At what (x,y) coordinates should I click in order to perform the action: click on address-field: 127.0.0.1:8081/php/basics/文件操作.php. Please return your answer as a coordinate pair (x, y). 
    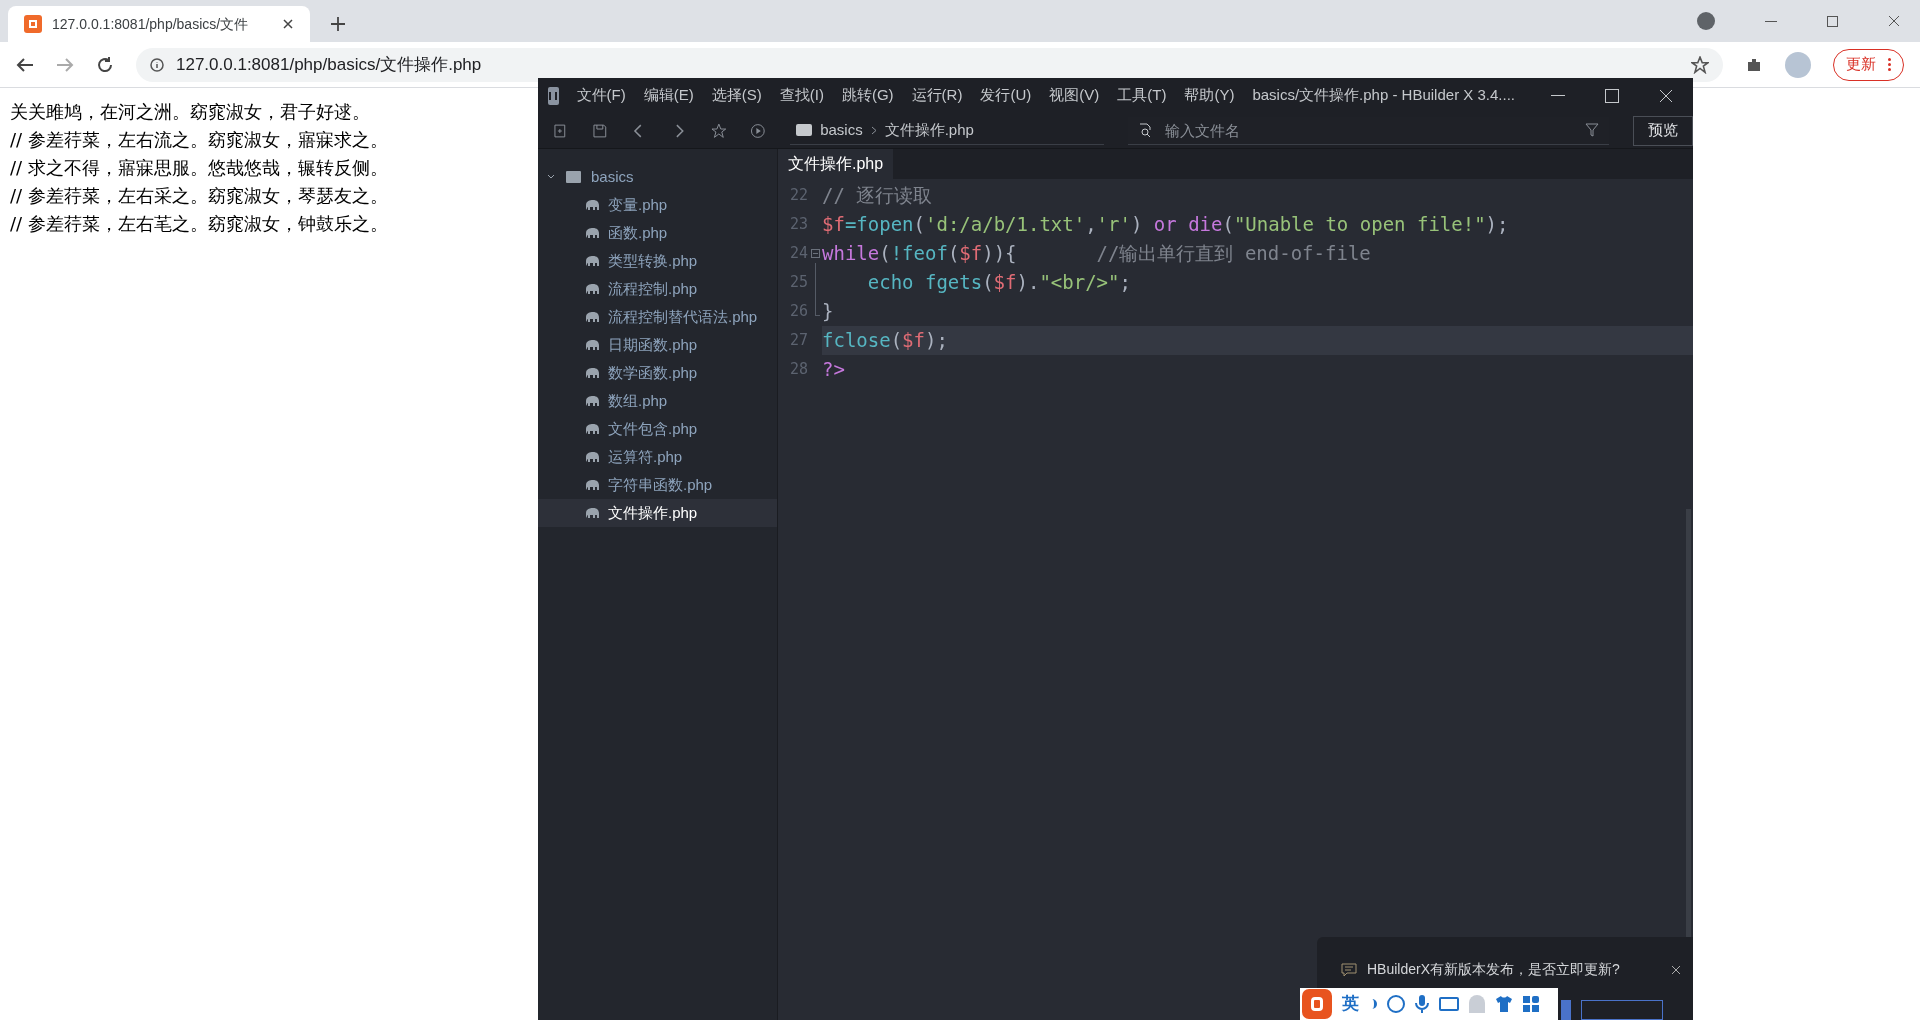
    Looking at the image, I should click on (929, 64).